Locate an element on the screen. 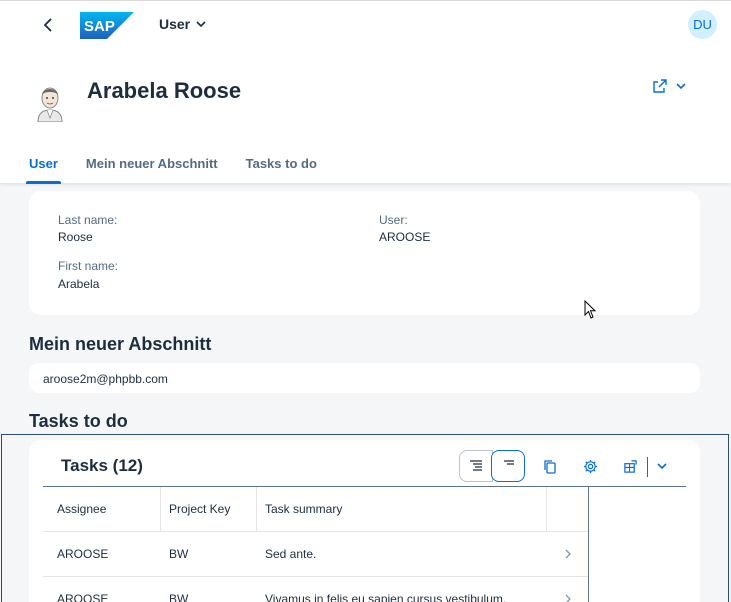  shell-bar: SAP User DU is located at coordinates (365, 24).